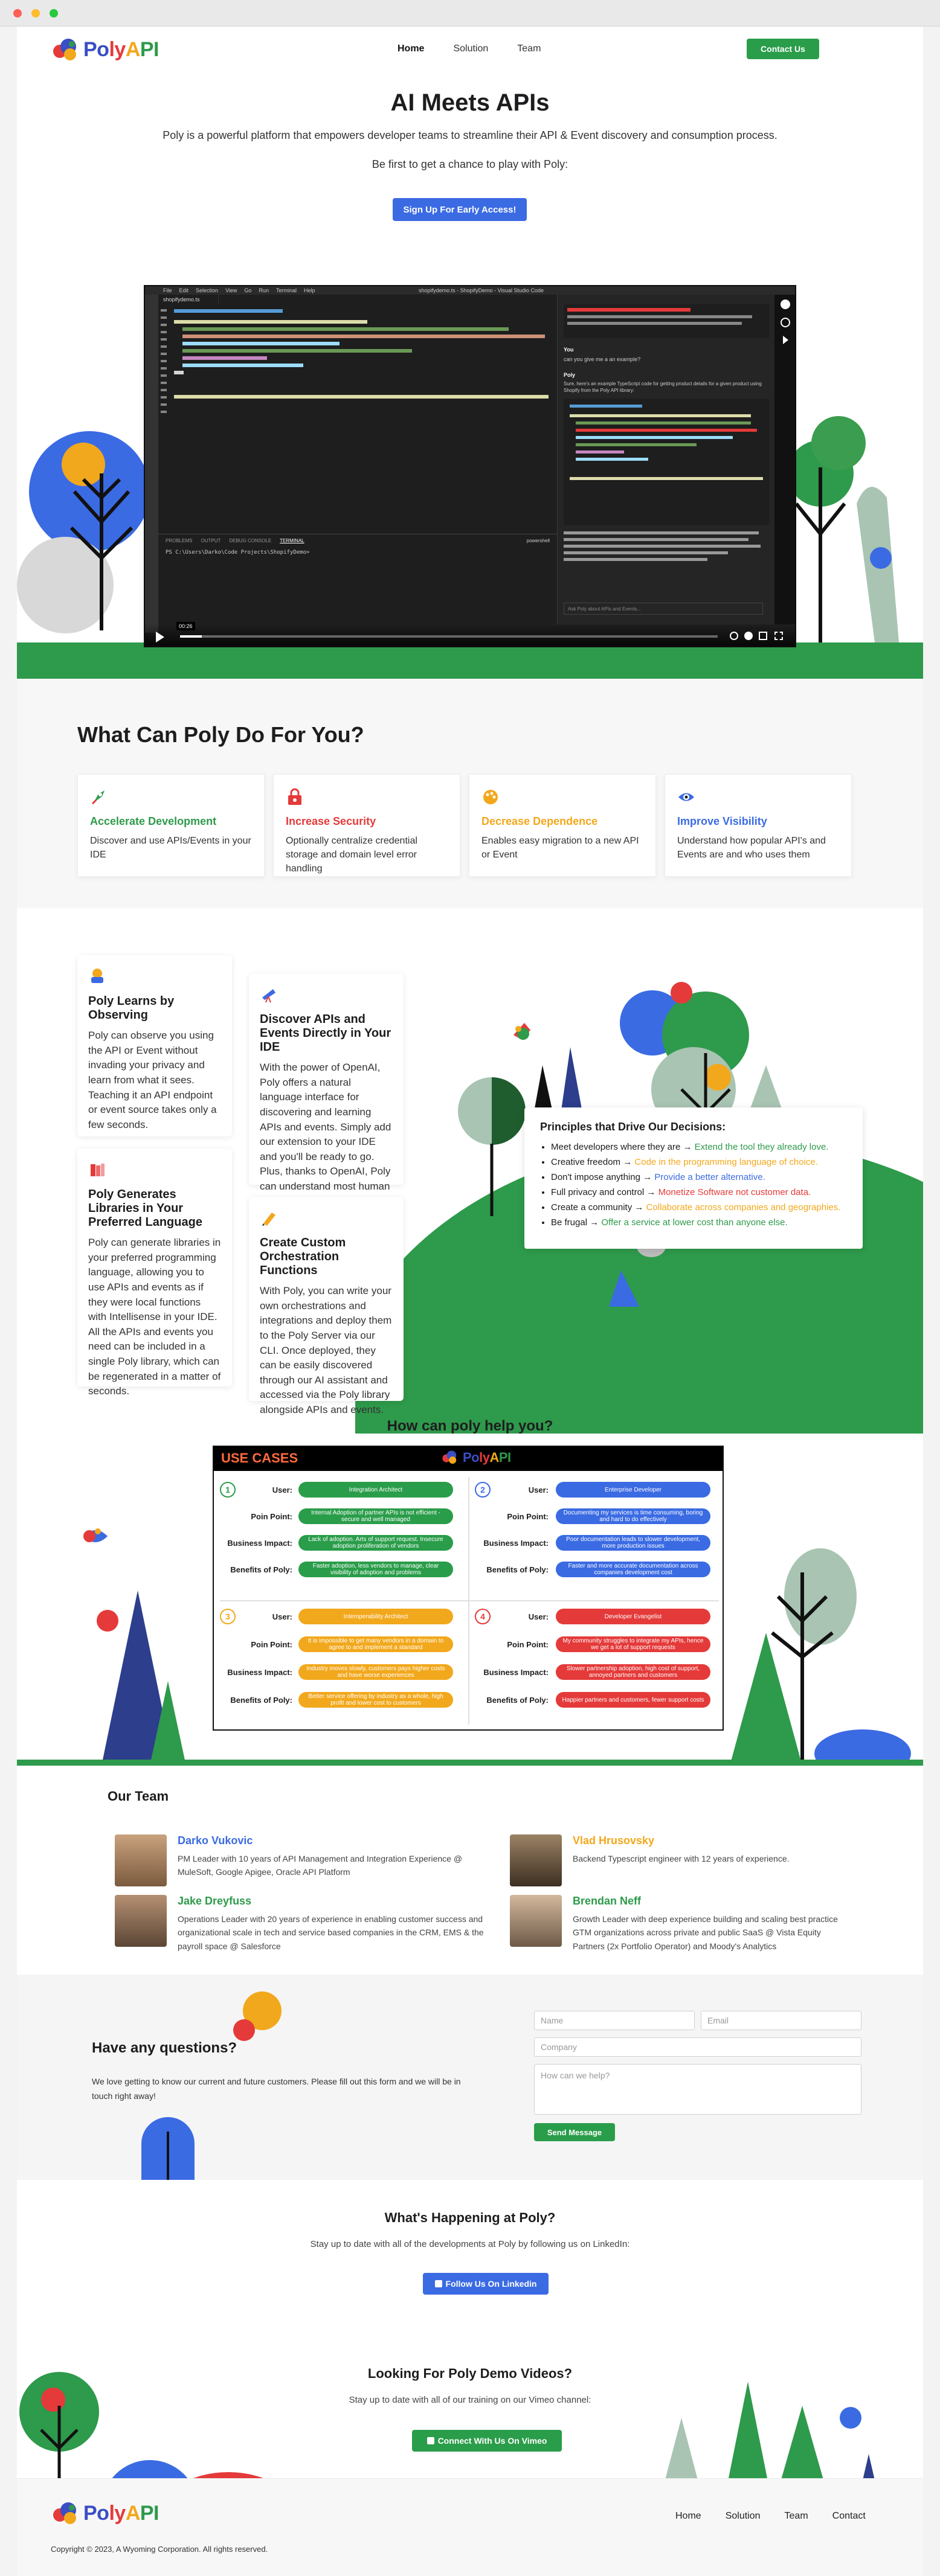  What do you see at coordinates (98, 797) in the screenshot?
I see `rocket-icon` at bounding box center [98, 797].